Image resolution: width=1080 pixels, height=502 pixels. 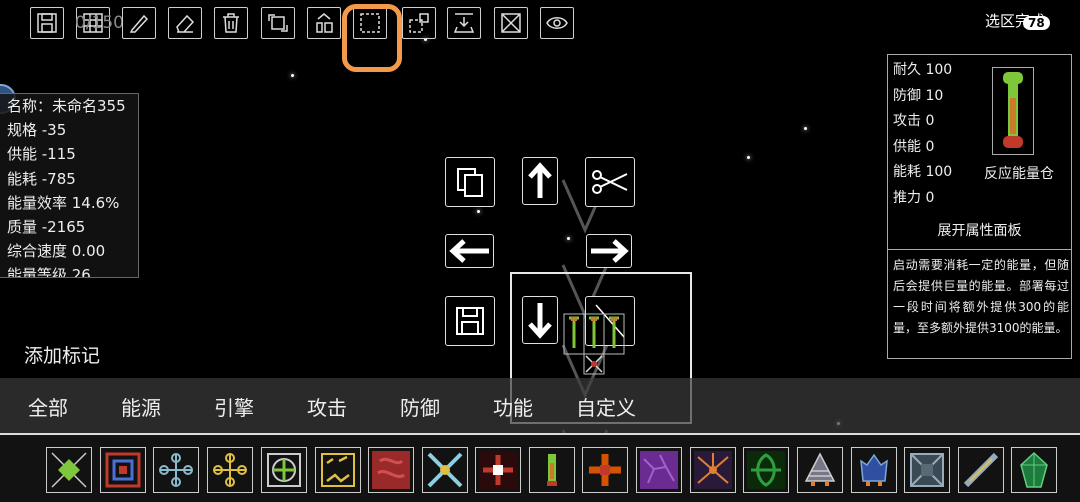 I want to click on flip-tool-button, so click(x=324, y=23).